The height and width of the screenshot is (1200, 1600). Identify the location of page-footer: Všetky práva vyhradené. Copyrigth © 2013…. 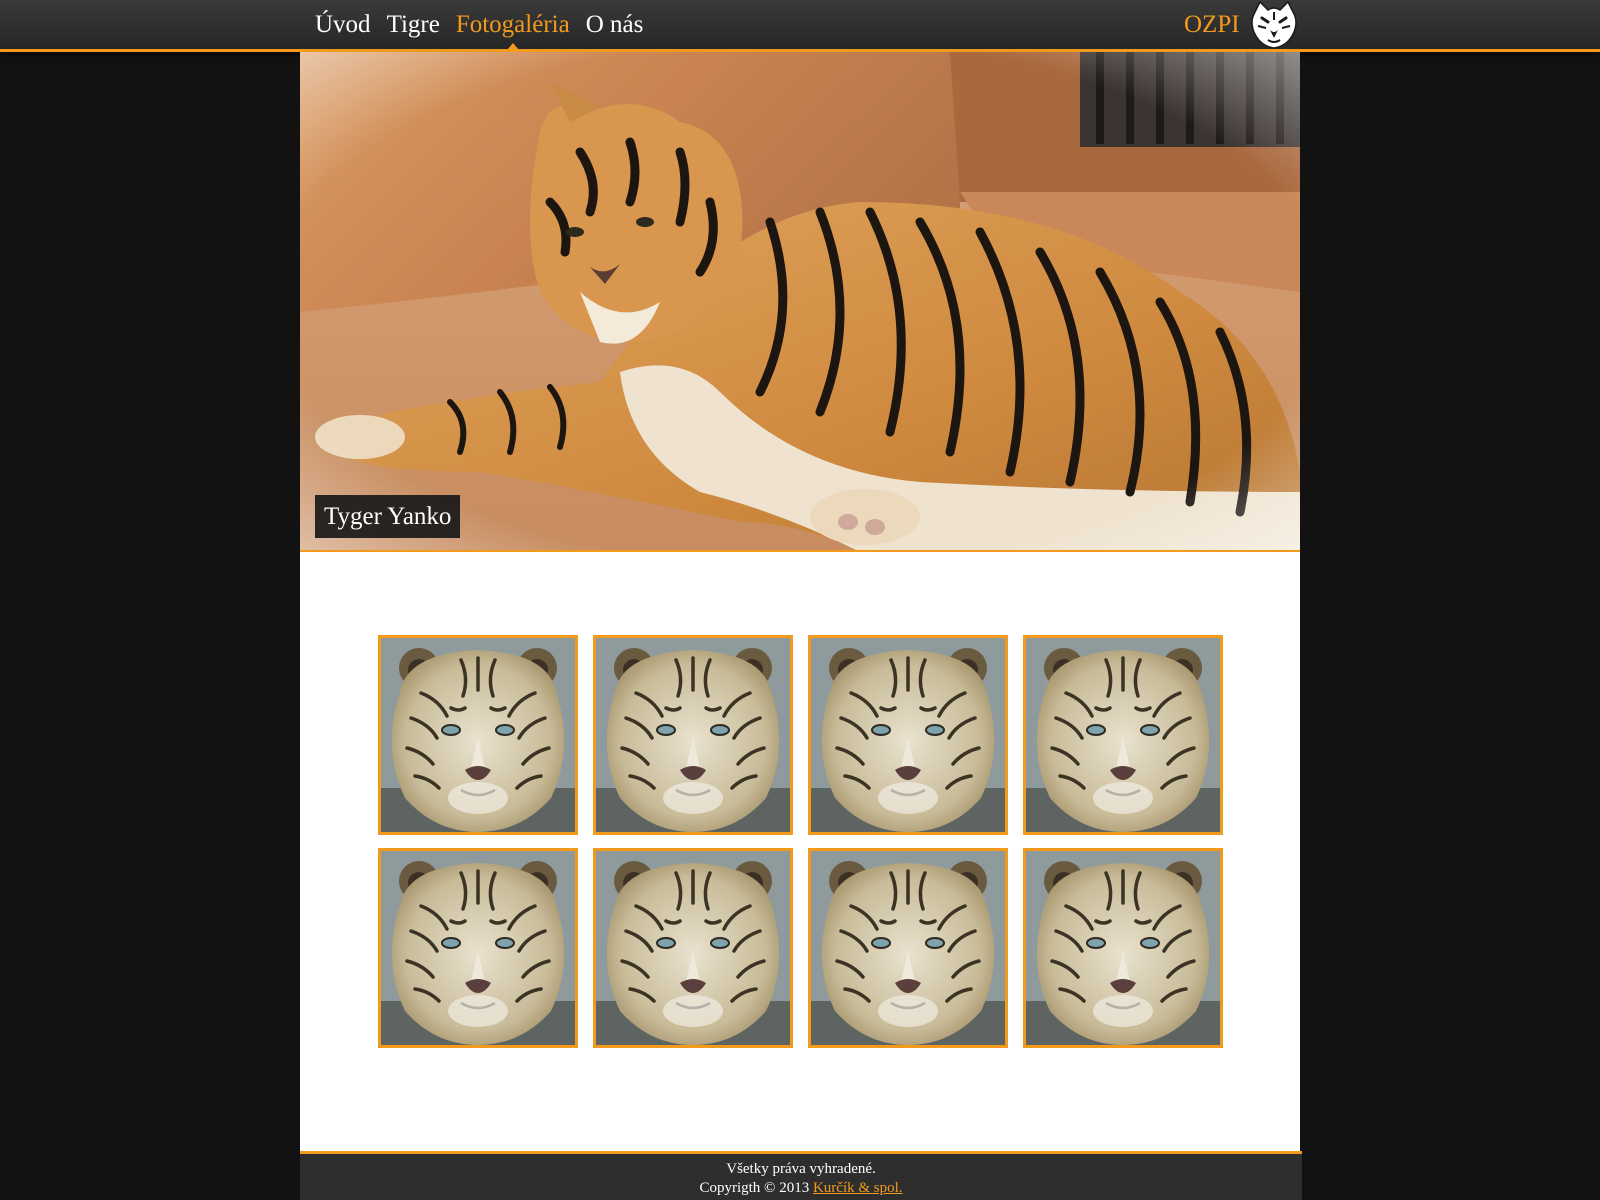
(801, 1175).